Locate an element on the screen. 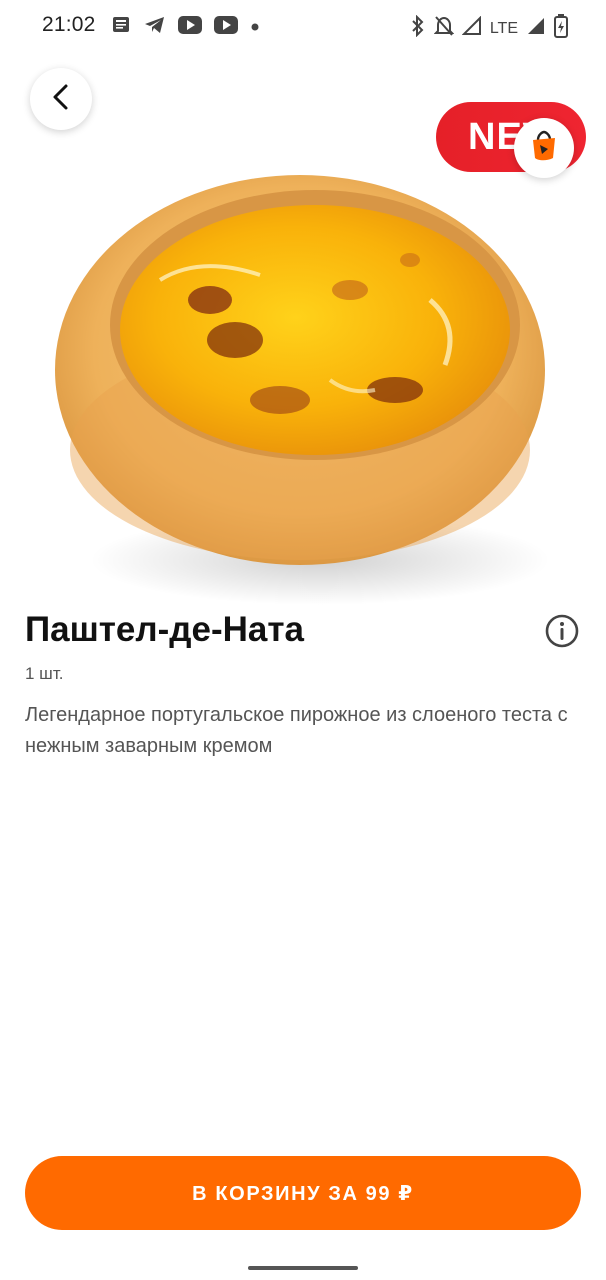  network-type: LTE is located at coordinates (503, 28).